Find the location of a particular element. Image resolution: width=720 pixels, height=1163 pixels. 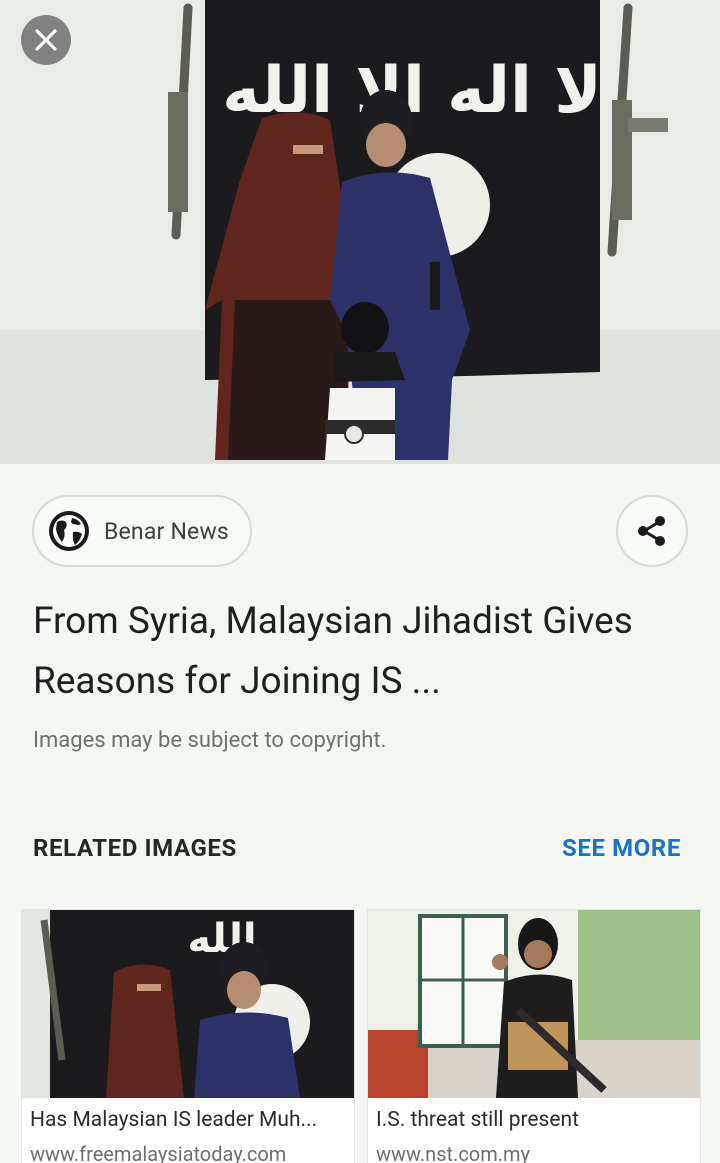

hero-divider is located at coordinates (360, 463).